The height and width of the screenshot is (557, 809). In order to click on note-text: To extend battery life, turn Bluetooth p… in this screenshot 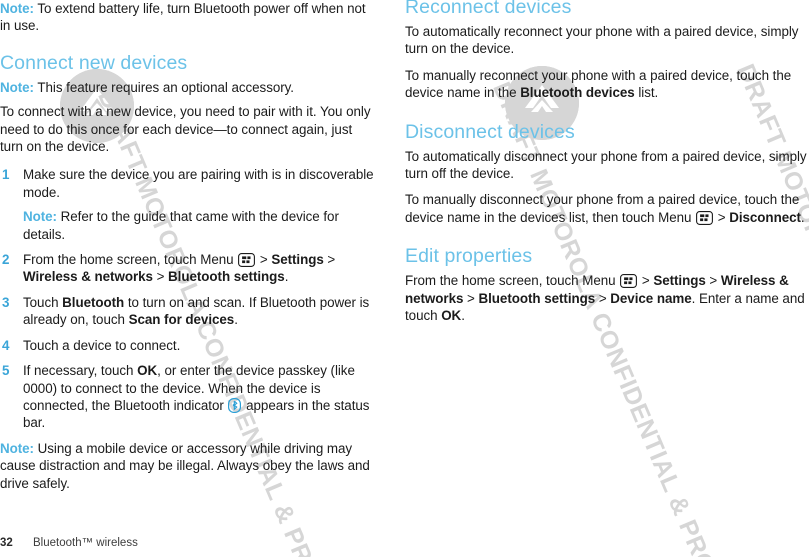, I will do `click(183, 17)`.